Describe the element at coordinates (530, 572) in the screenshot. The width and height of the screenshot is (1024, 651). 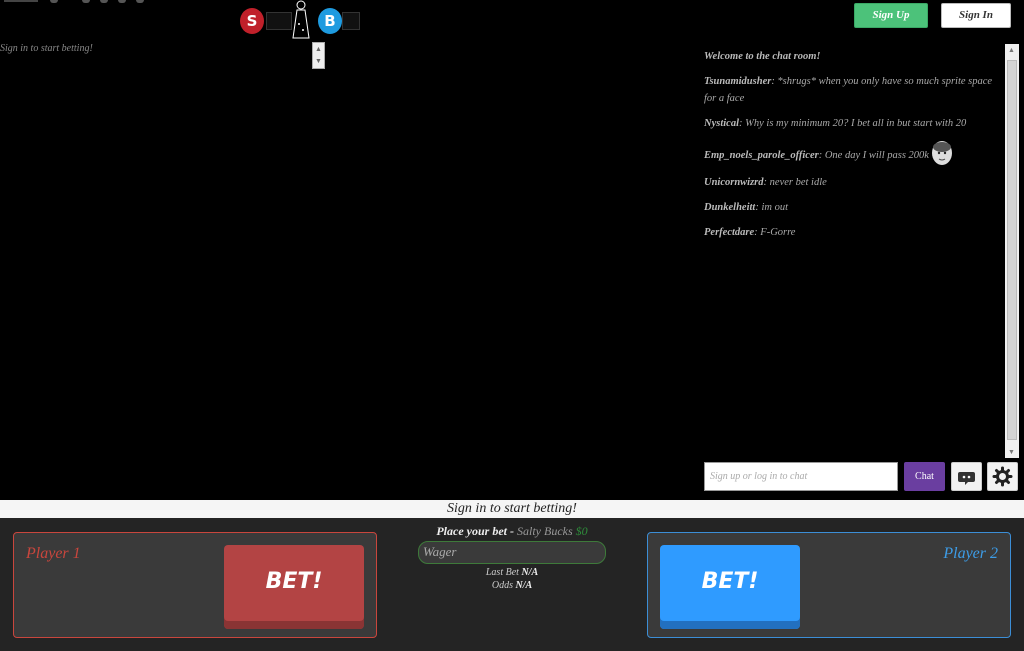
I see `last-bet-value: N/A` at that location.